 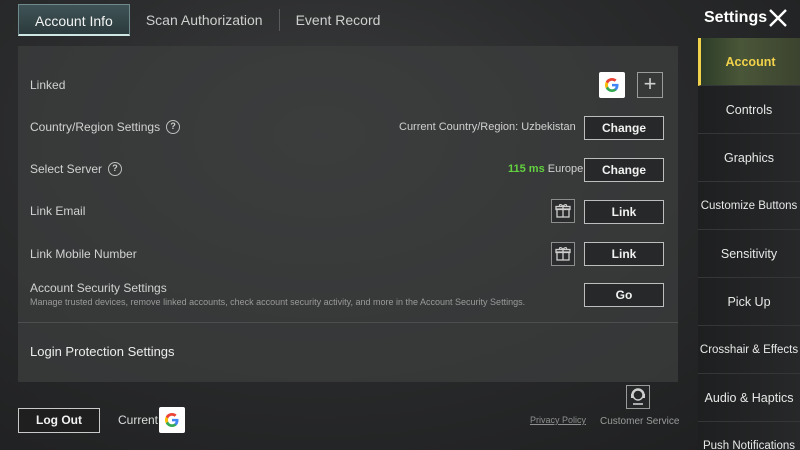 I want to click on server-change-button: Change, so click(x=624, y=170).